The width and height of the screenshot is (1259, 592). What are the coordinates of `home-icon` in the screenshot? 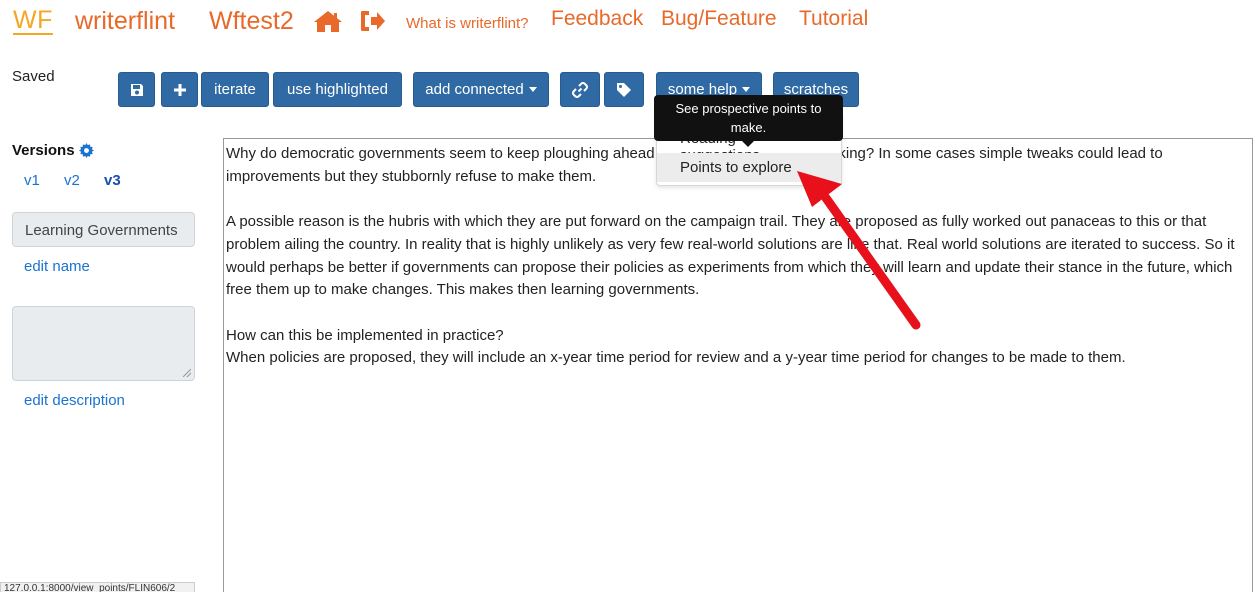 It's located at (328, 21).